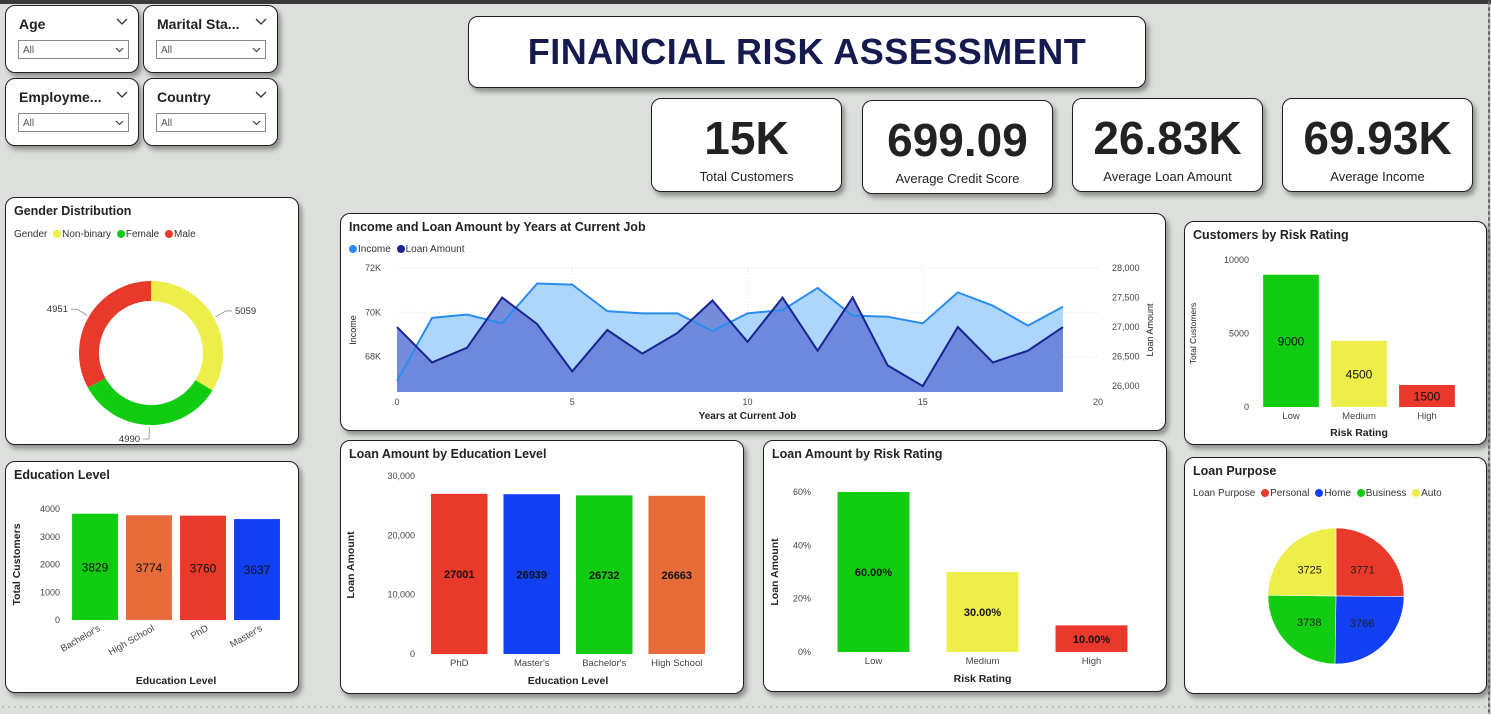 The height and width of the screenshot is (714, 1491). I want to click on y2-tick-label: 27,500, so click(1126, 298).